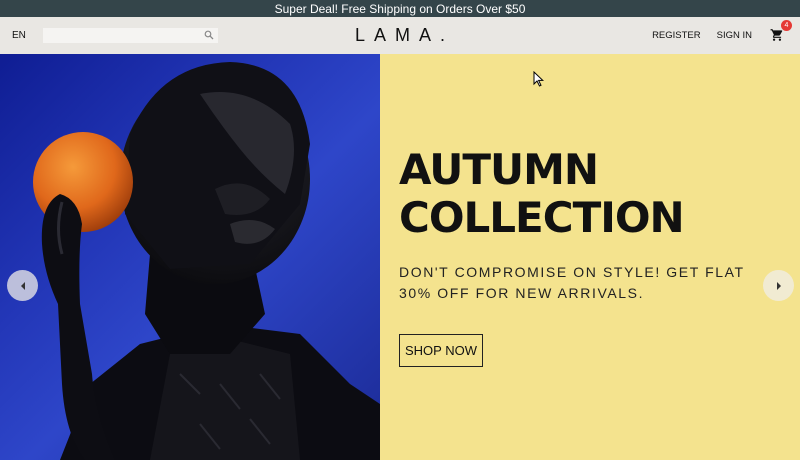  What do you see at coordinates (209, 35) in the screenshot?
I see `search-icon` at bounding box center [209, 35].